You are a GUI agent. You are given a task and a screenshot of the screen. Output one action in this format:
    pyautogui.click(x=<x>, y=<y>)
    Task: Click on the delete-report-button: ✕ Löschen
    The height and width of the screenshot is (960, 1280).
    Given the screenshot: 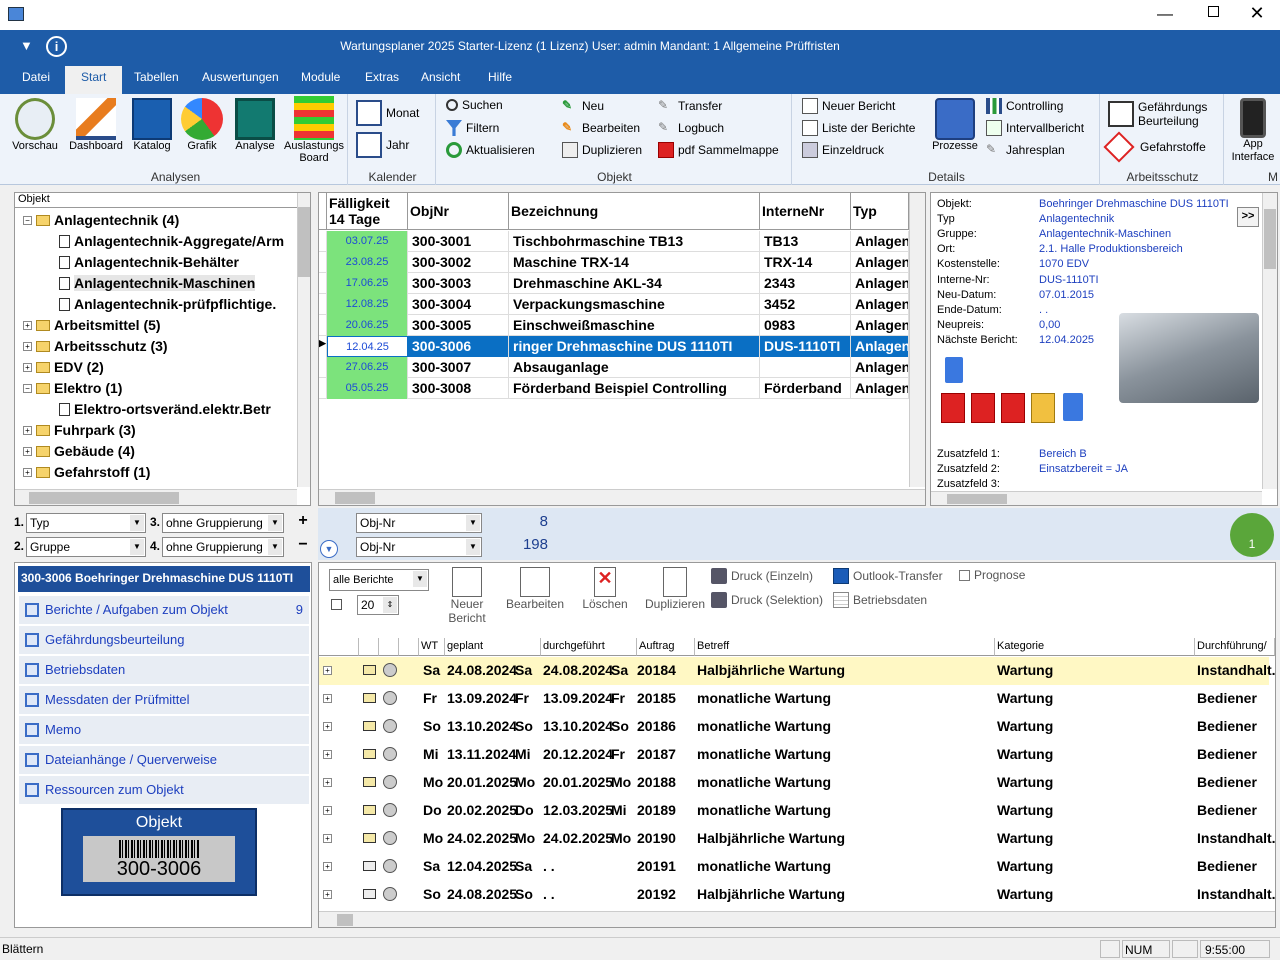 What is the action you would take?
    pyautogui.click(x=605, y=589)
    